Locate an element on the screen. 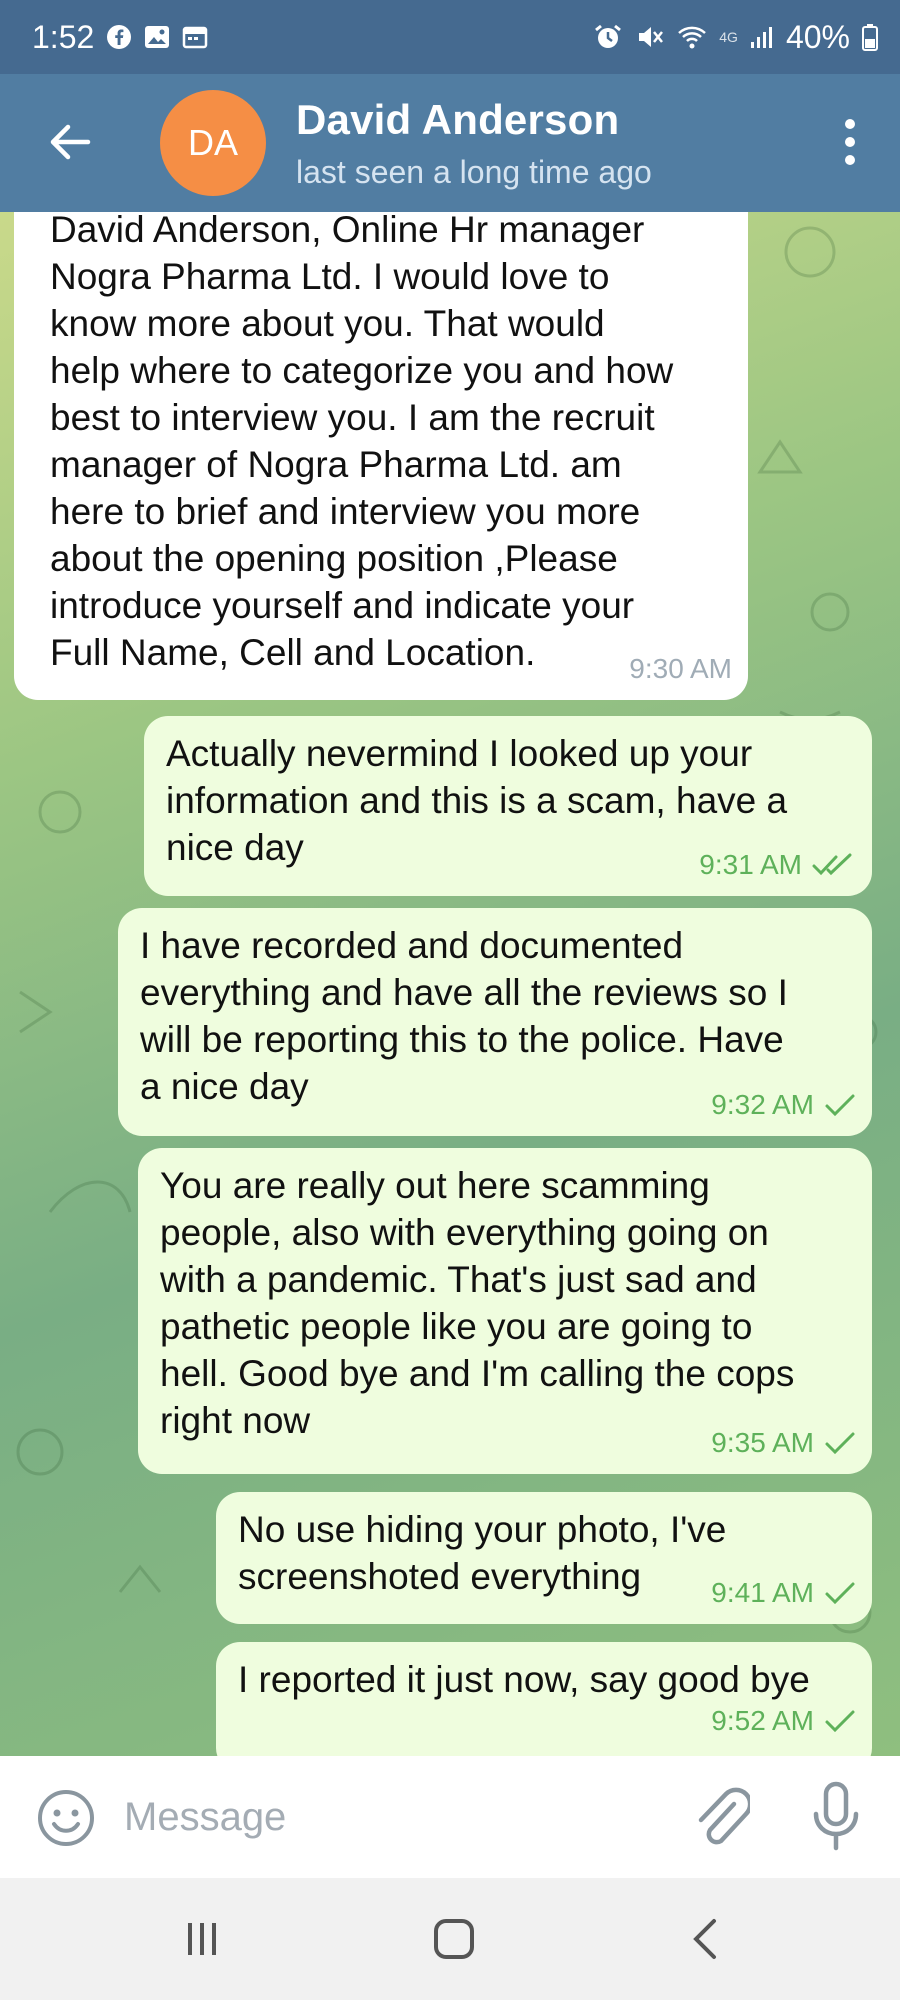 This screenshot has width=900, height=2000. microphone-button is located at coordinates (836, 1817).